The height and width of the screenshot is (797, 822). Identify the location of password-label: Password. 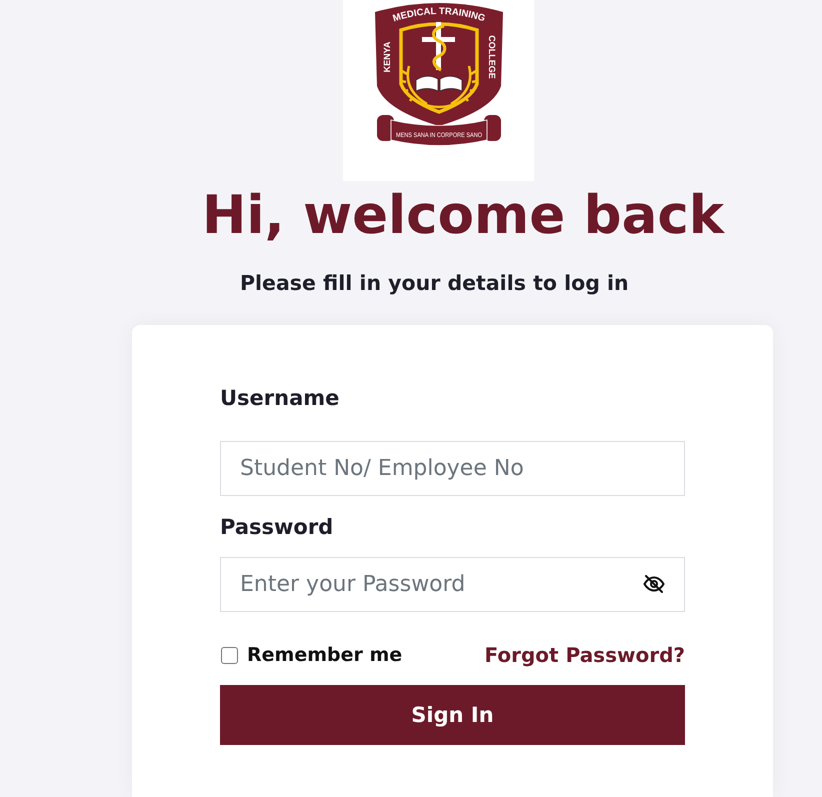
(277, 527).